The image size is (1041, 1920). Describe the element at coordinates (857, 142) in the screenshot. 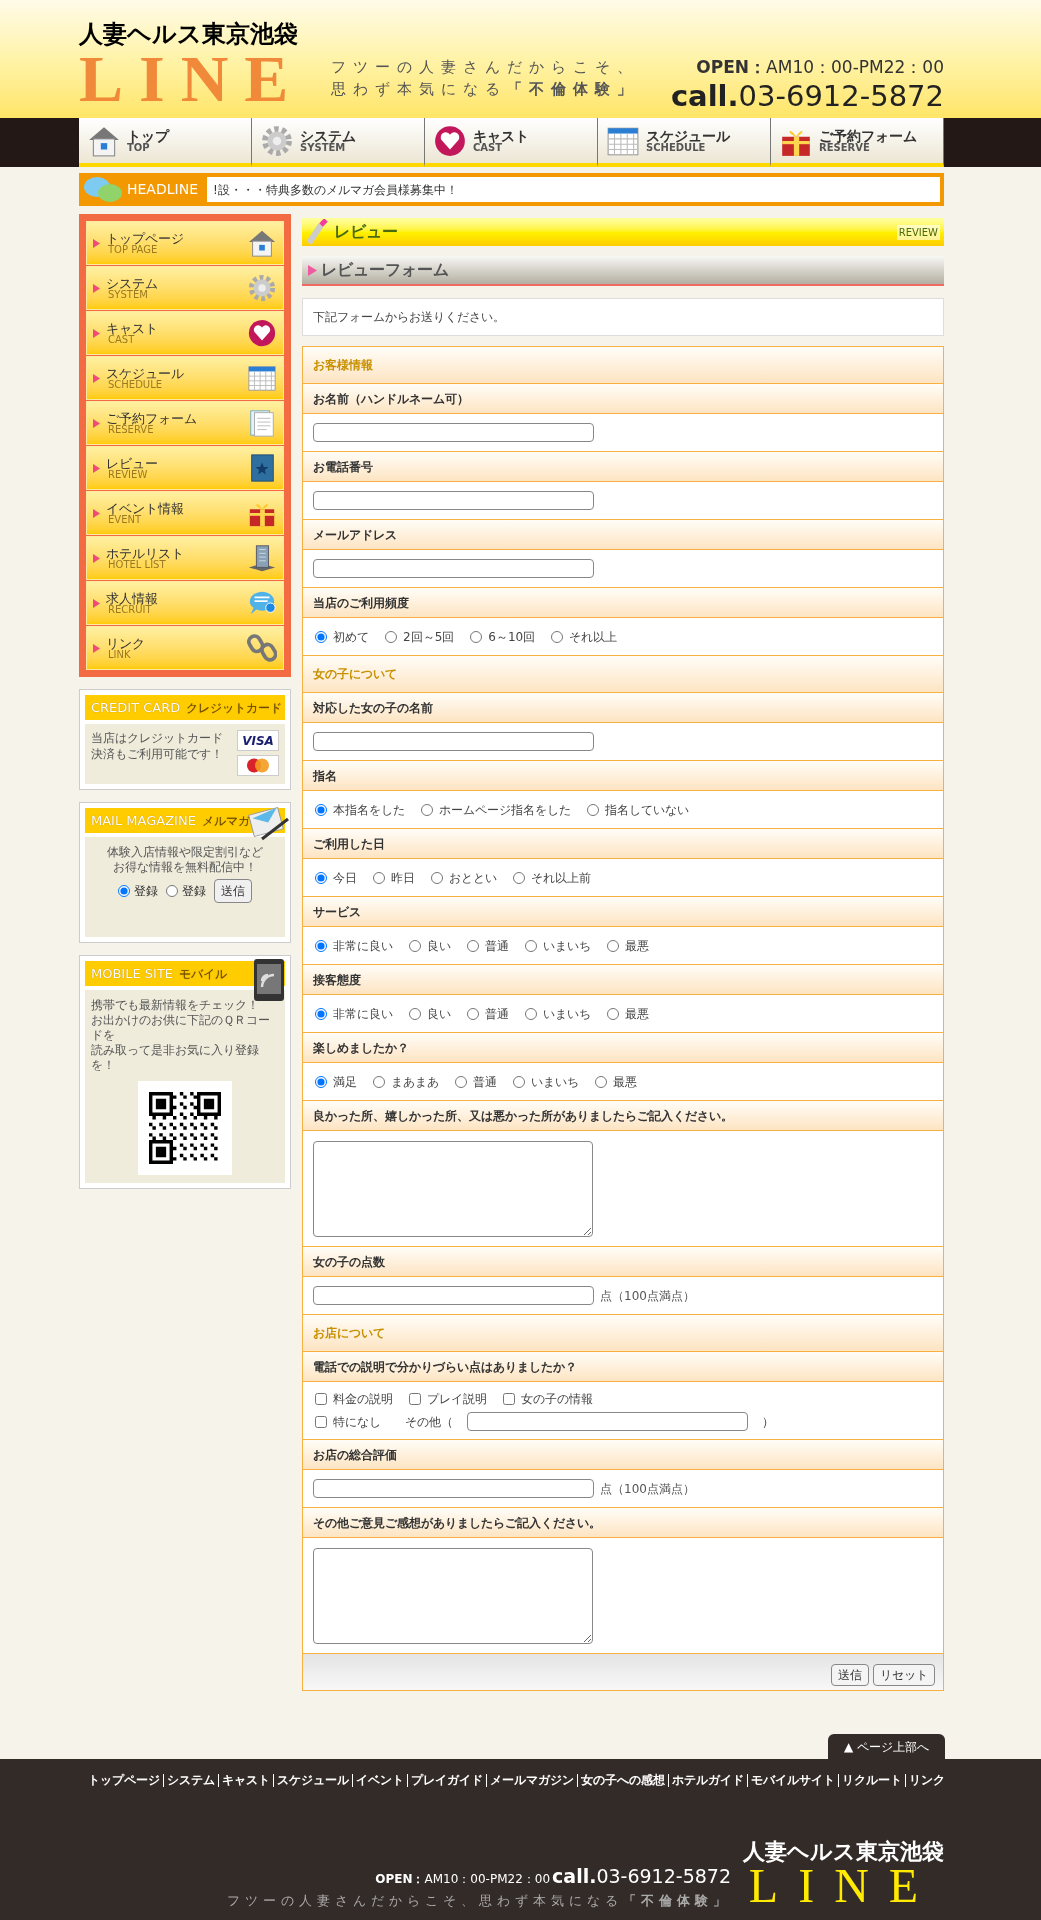

I see `nav-button: ご予約フォーム RESERVE` at that location.